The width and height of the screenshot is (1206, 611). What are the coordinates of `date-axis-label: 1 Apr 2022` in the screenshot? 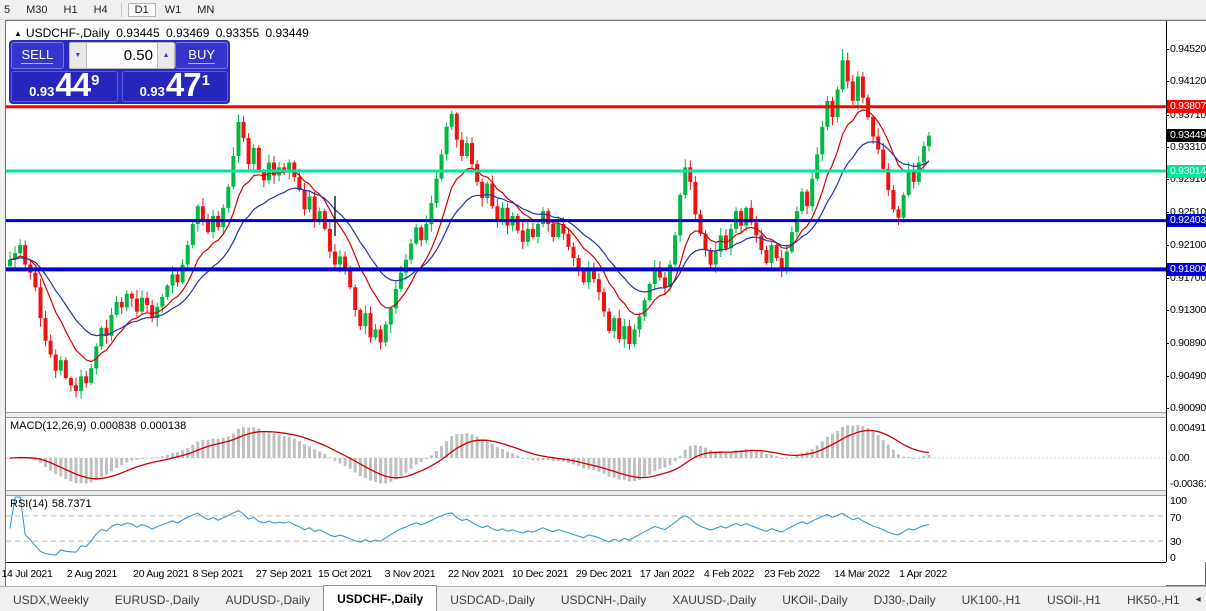 It's located at (923, 574).